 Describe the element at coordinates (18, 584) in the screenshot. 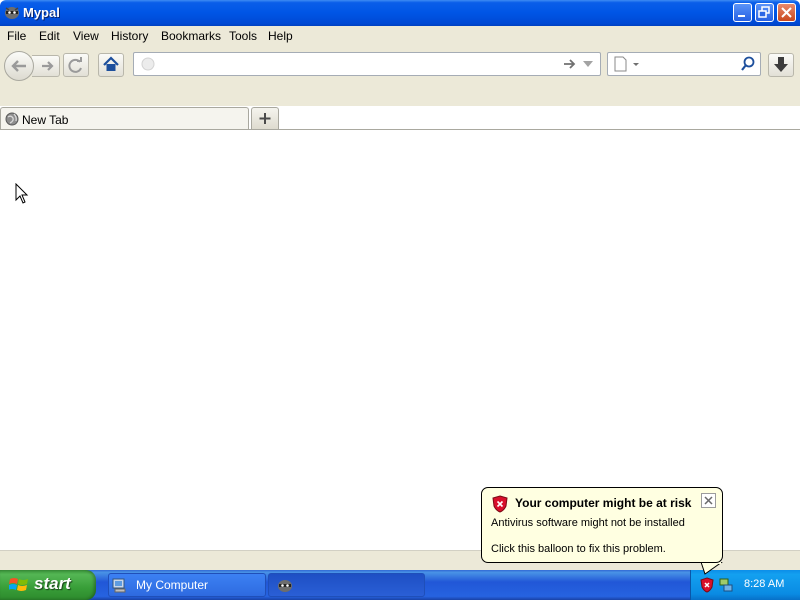

I see `windows-logo-icon` at that location.